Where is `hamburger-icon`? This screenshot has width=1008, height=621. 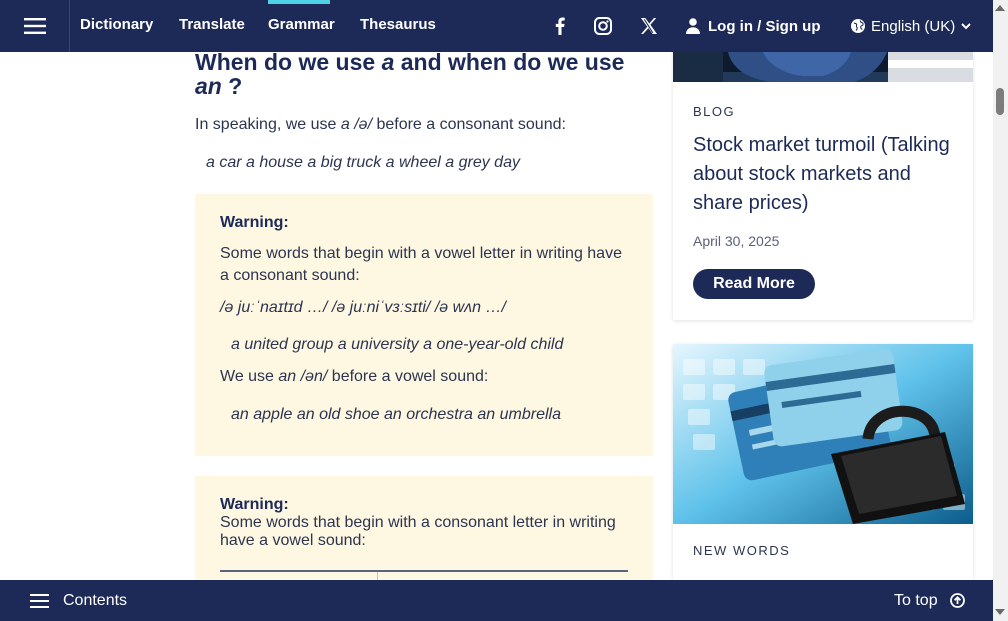
hamburger-icon is located at coordinates (34, 26).